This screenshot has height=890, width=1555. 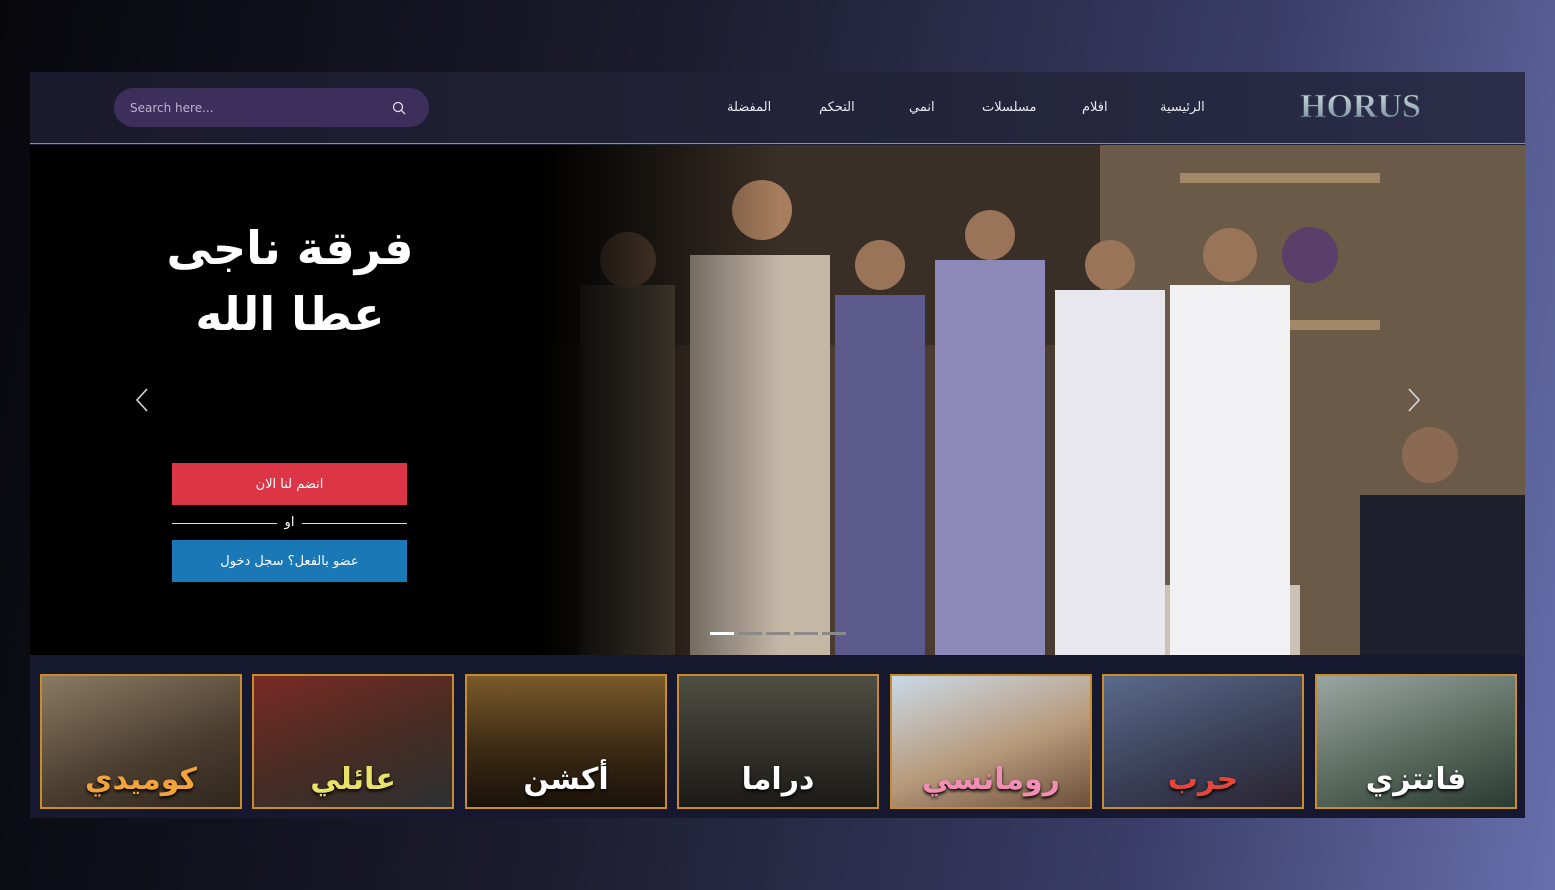 What do you see at coordinates (991, 741) in the screenshot?
I see `category-card-romance: رومانسي` at bounding box center [991, 741].